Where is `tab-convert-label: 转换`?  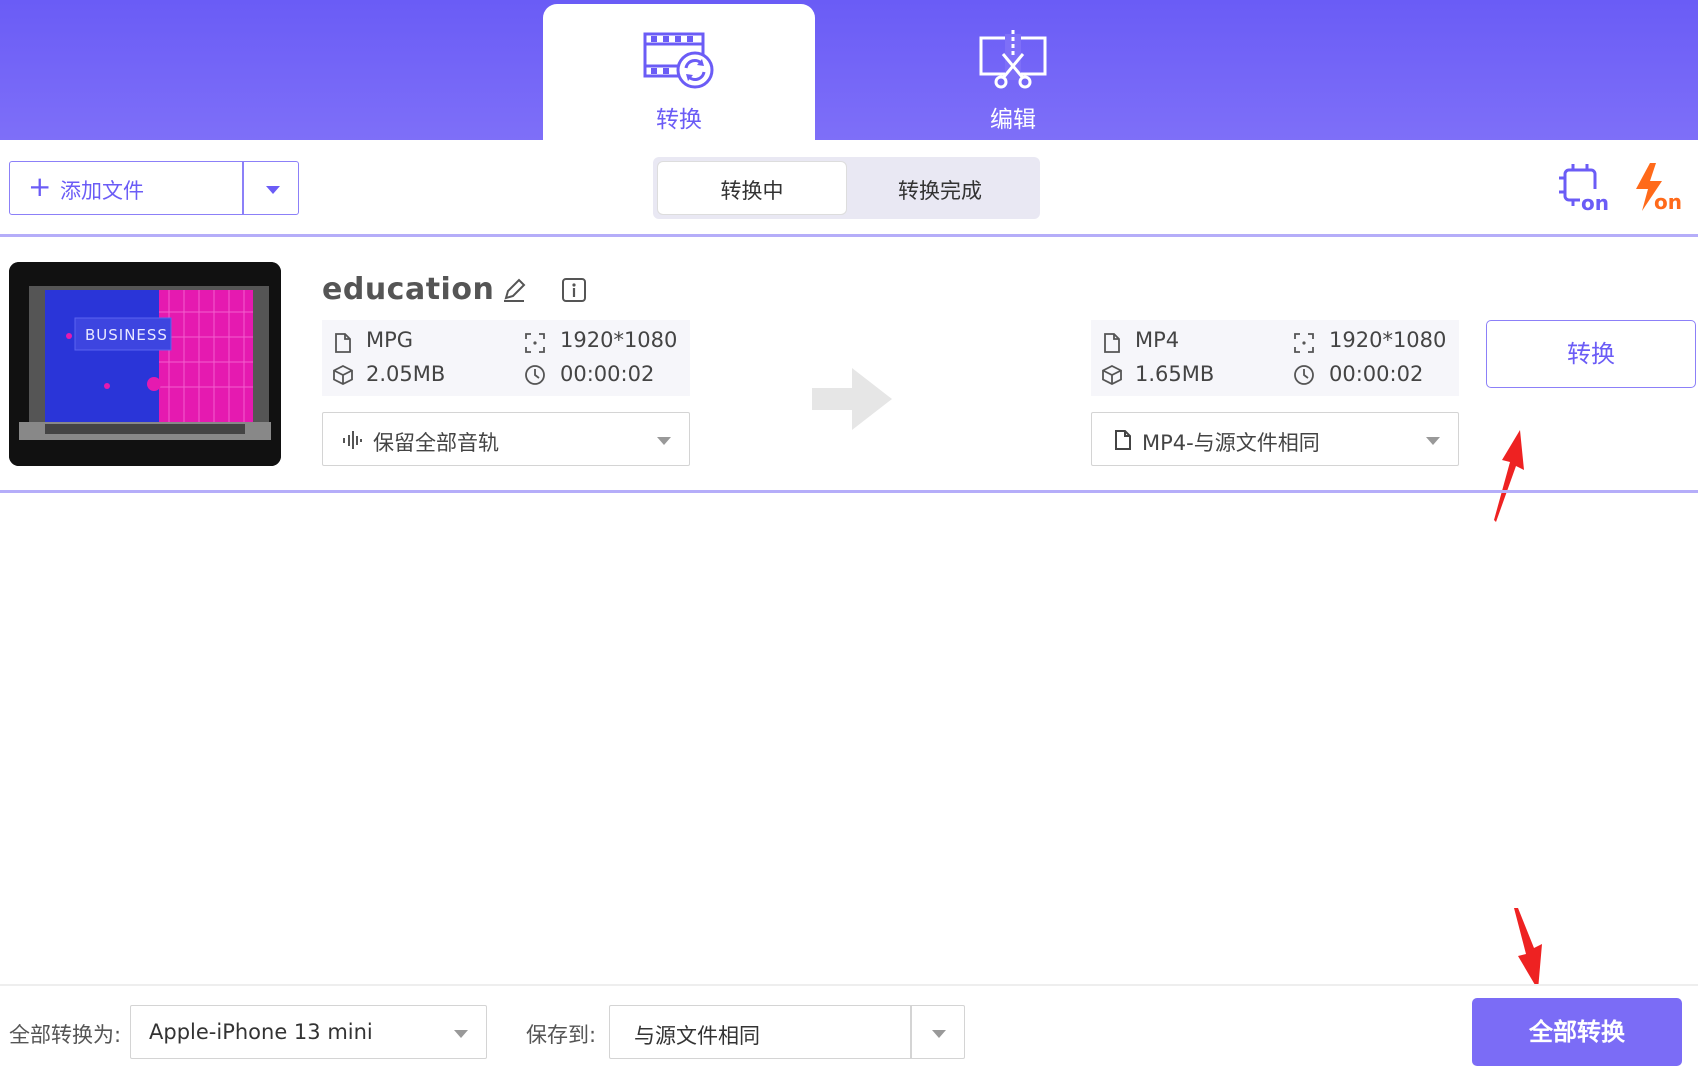 tab-convert-label: 转换 is located at coordinates (679, 120).